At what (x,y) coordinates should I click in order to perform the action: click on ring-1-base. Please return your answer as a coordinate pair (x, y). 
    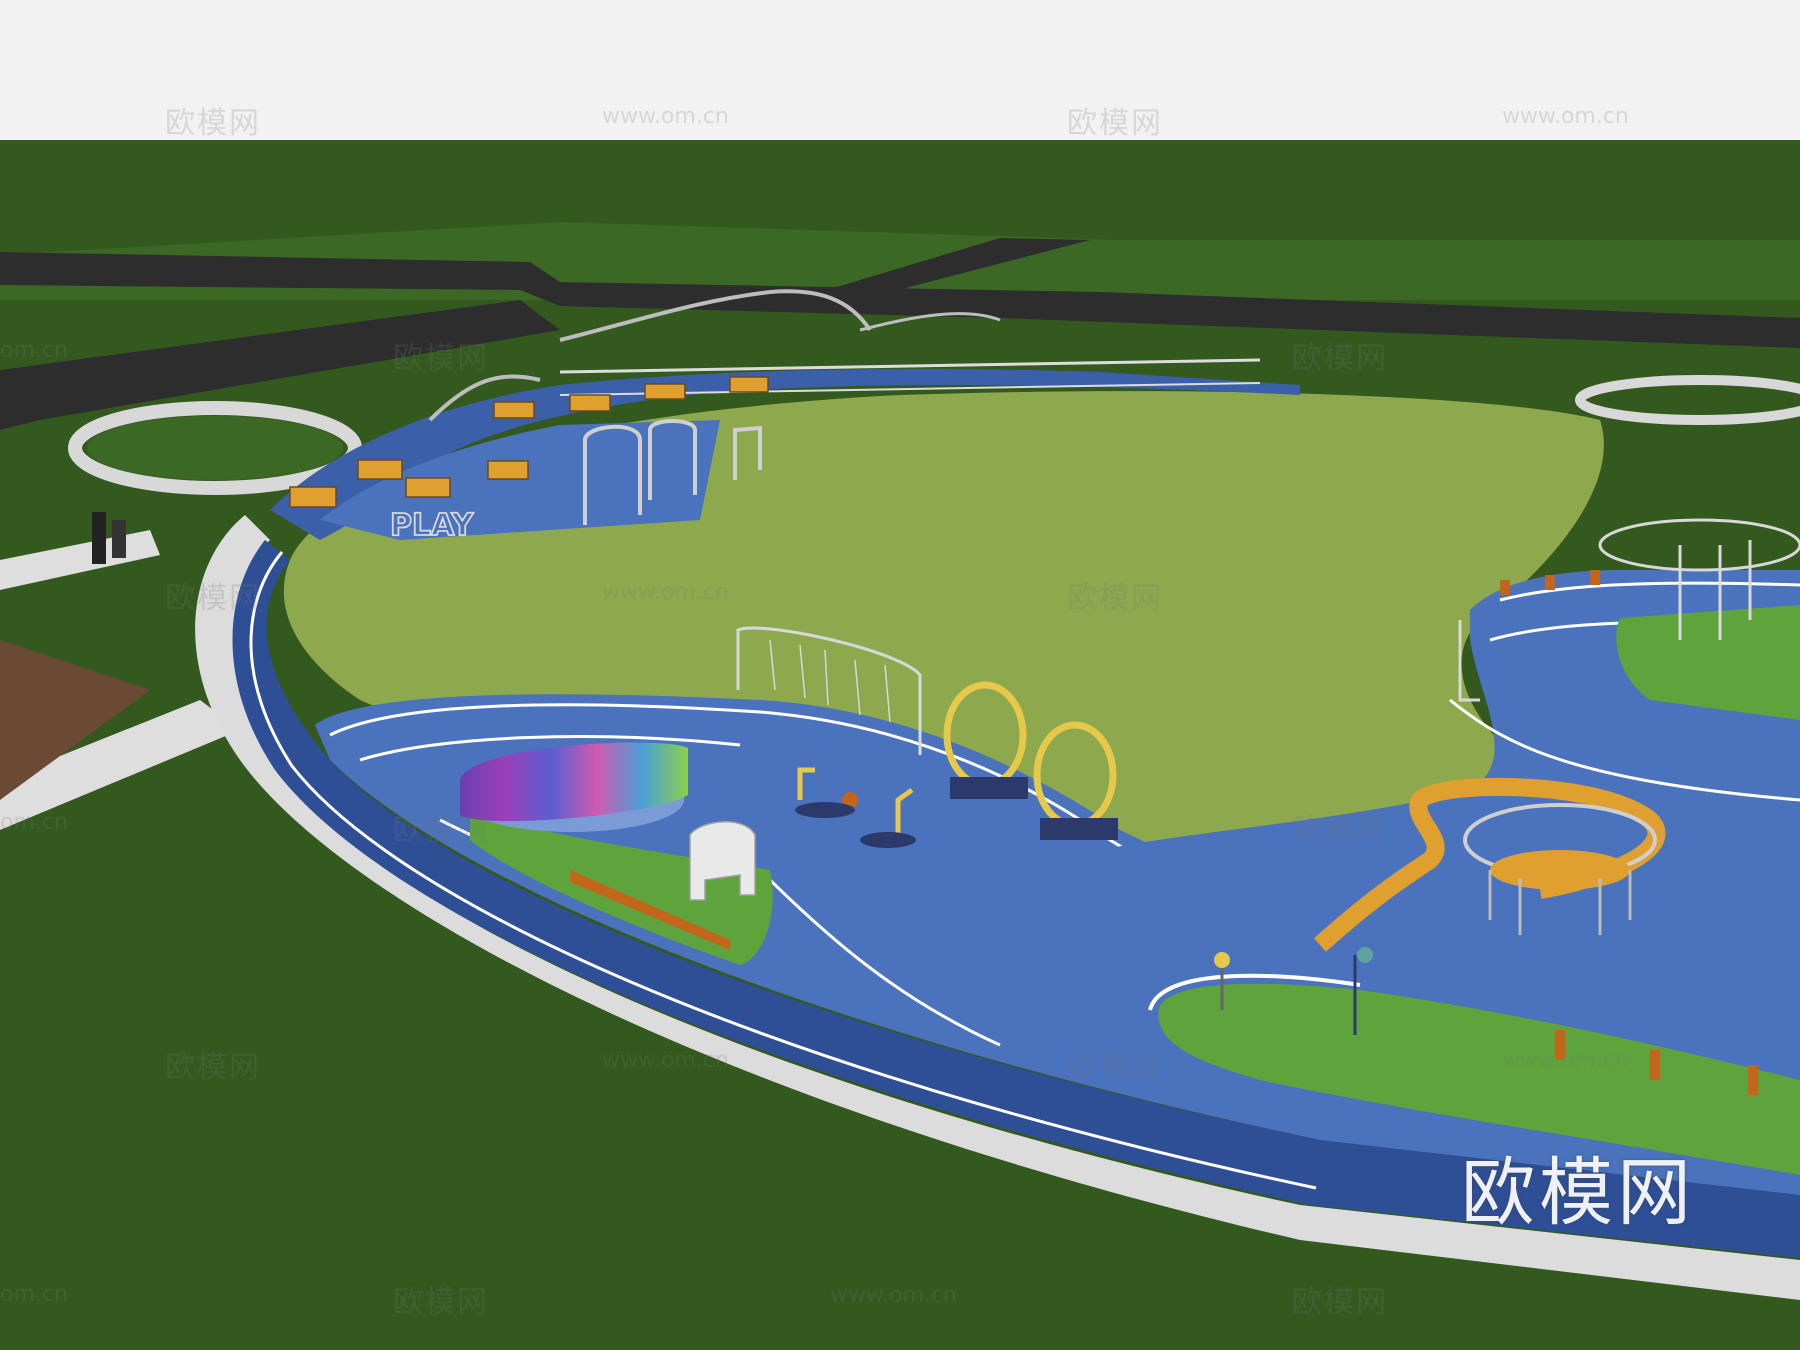
    Looking at the image, I should click on (989, 788).